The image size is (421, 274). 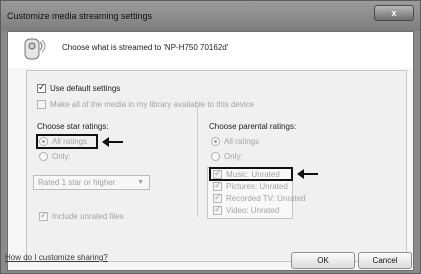 I want to click on parental-all-ratings-label: All ratings, so click(x=242, y=141).